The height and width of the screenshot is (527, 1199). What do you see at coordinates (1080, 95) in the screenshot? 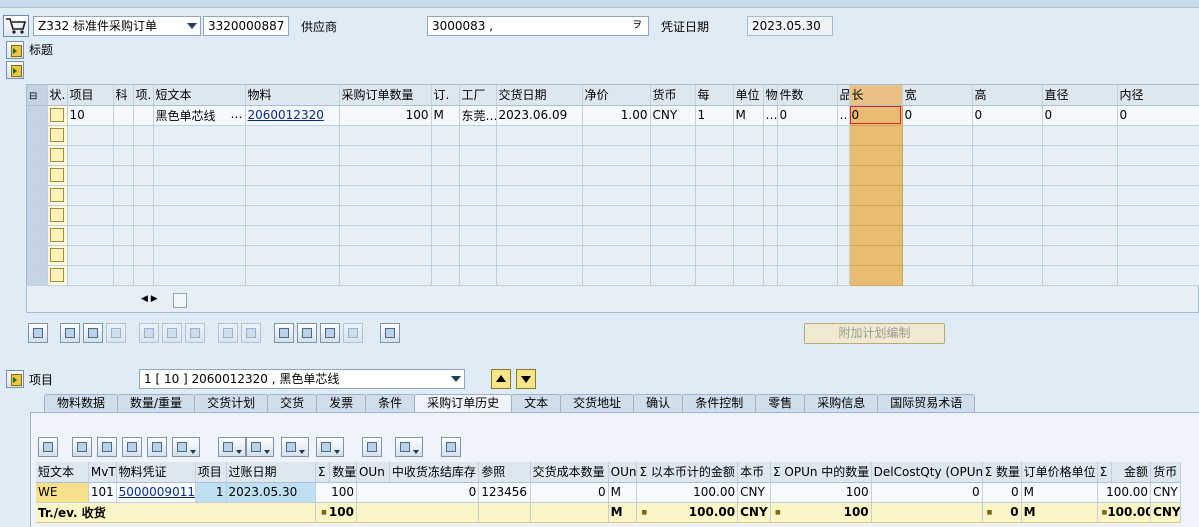
I see `col-diameter: 直径` at bounding box center [1080, 95].